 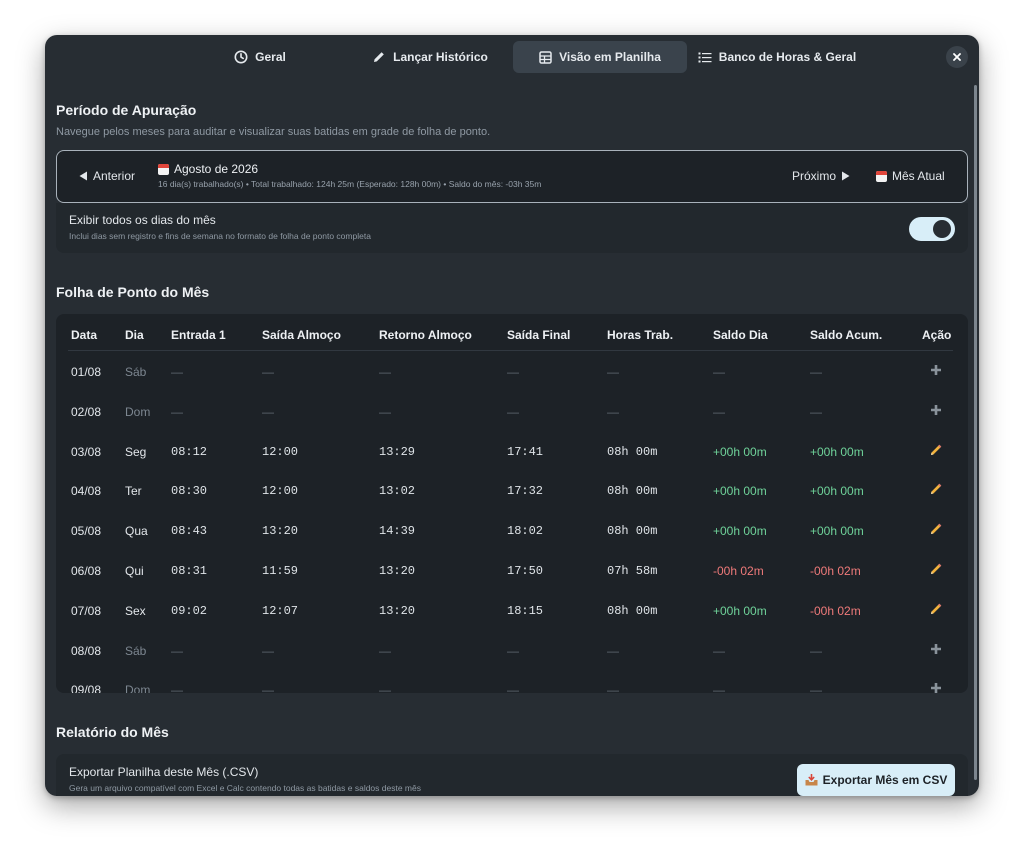 What do you see at coordinates (512, 374) in the screenshot?
I see `table-row: 01/08 Sáb — — — — — — —` at bounding box center [512, 374].